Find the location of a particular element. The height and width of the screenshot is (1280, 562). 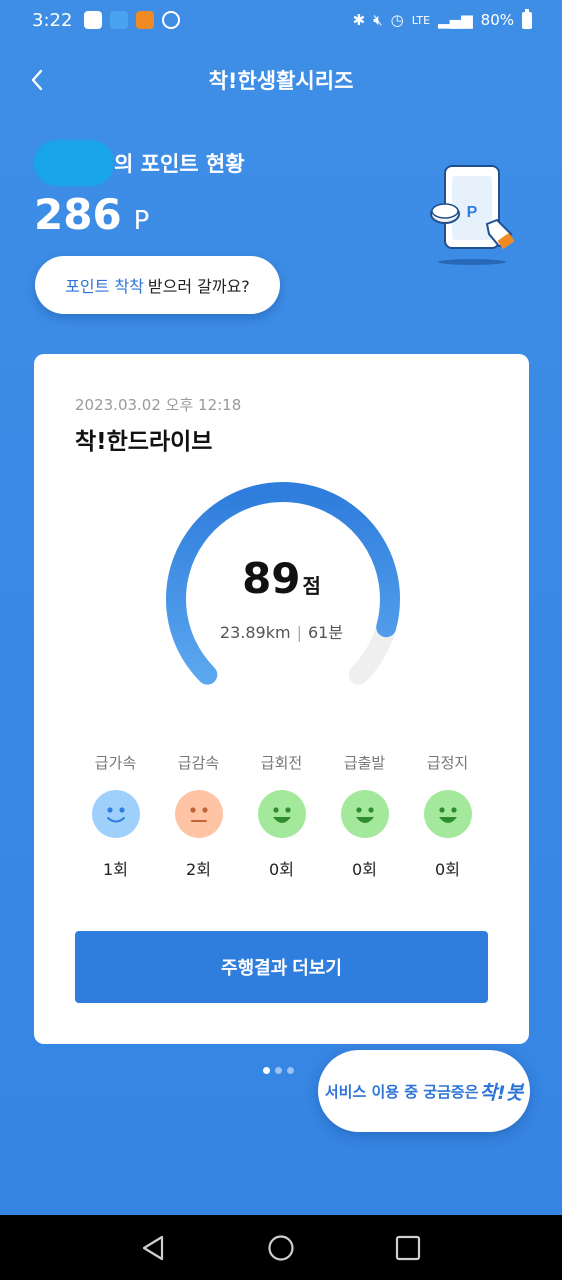

card-title: 착!한드라이브 is located at coordinates (144, 442).